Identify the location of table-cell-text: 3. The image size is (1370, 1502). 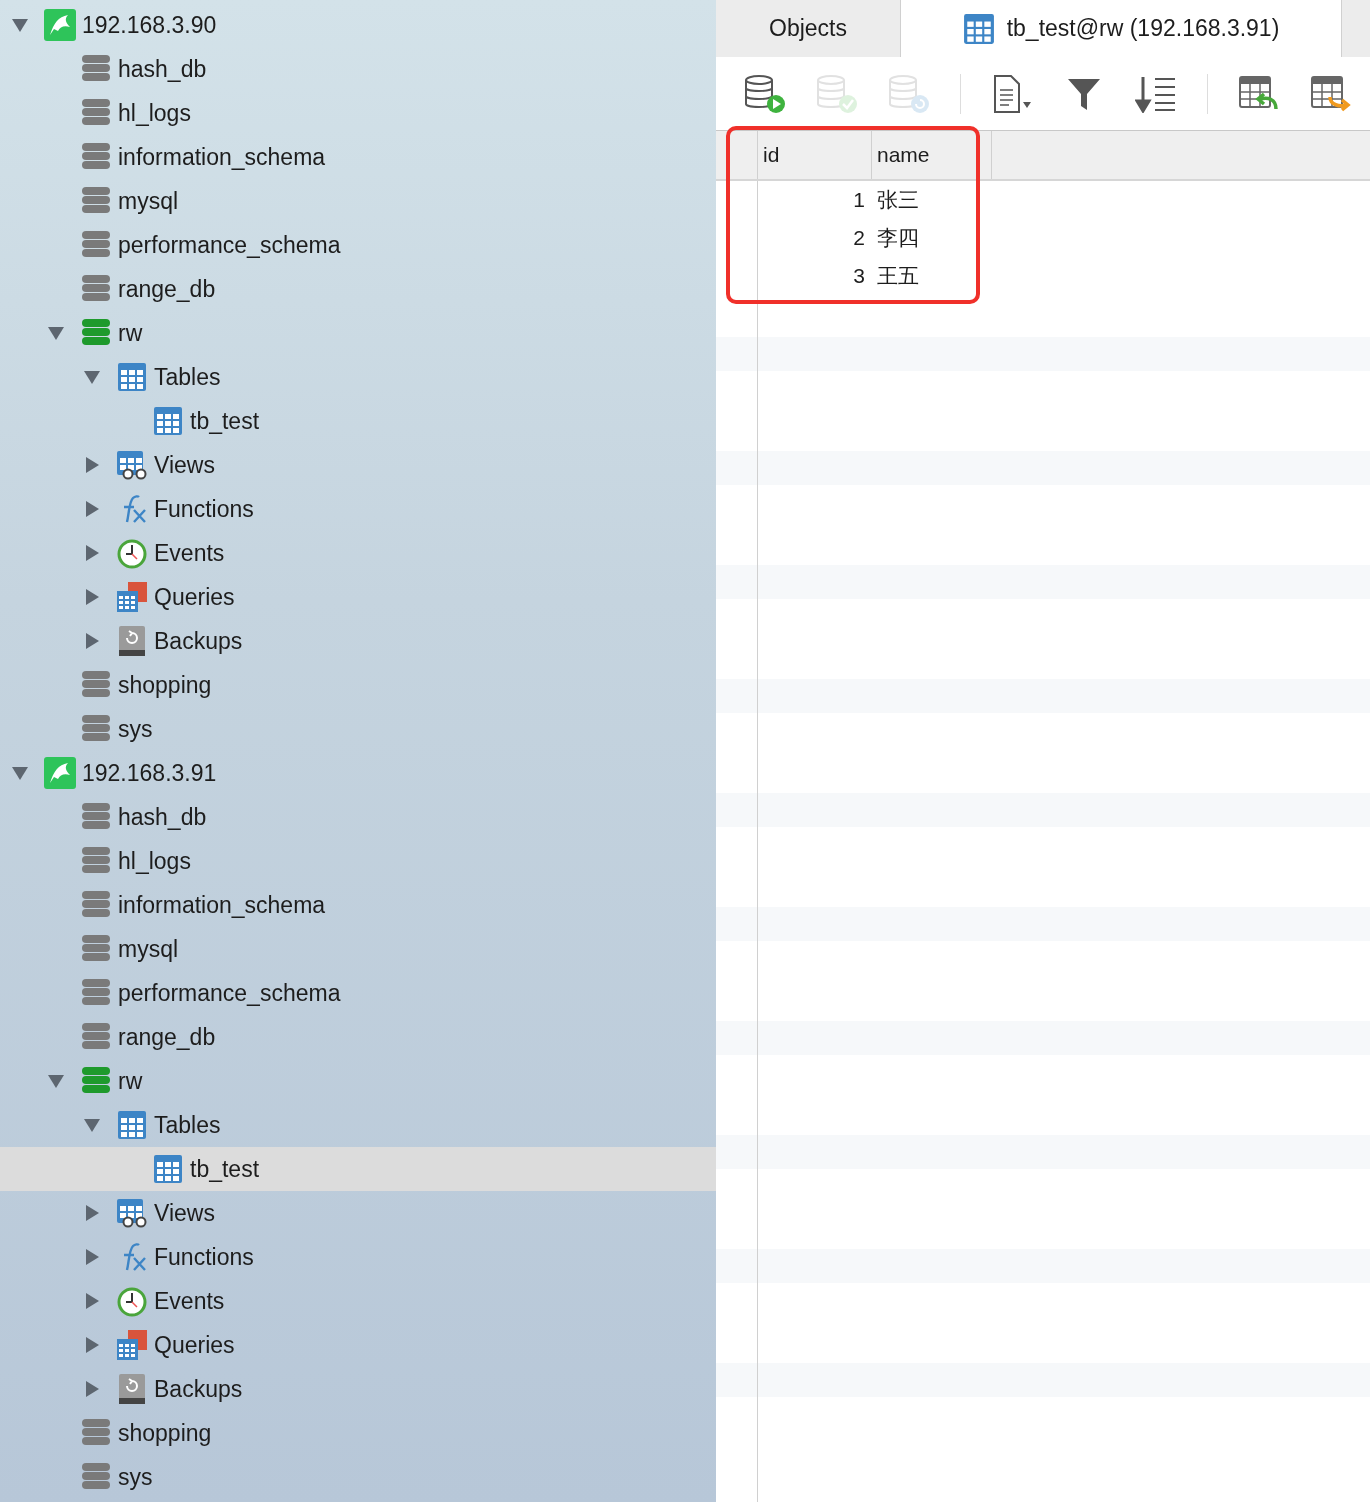
(859, 276).